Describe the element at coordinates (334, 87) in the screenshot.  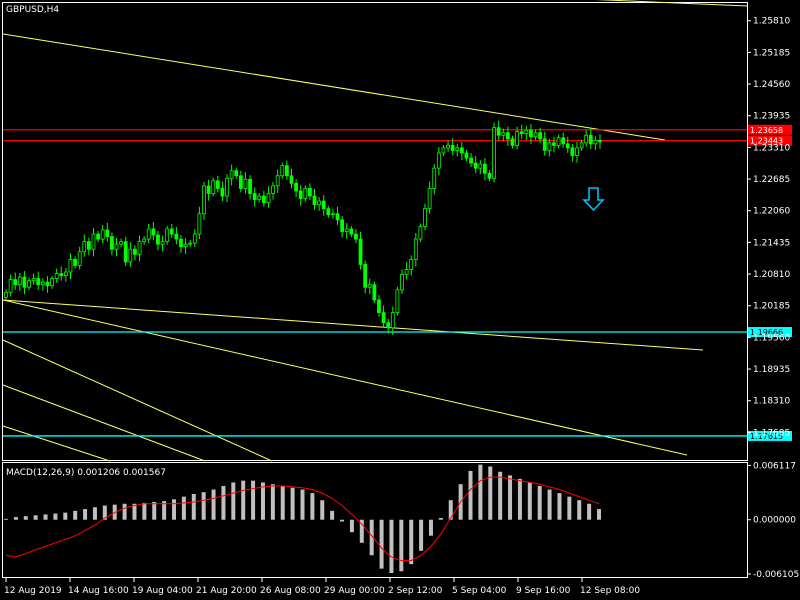
I see `trendline-descending-resistance` at that location.